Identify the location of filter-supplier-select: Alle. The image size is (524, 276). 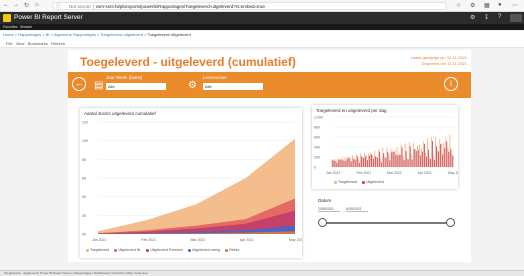
(233, 86).